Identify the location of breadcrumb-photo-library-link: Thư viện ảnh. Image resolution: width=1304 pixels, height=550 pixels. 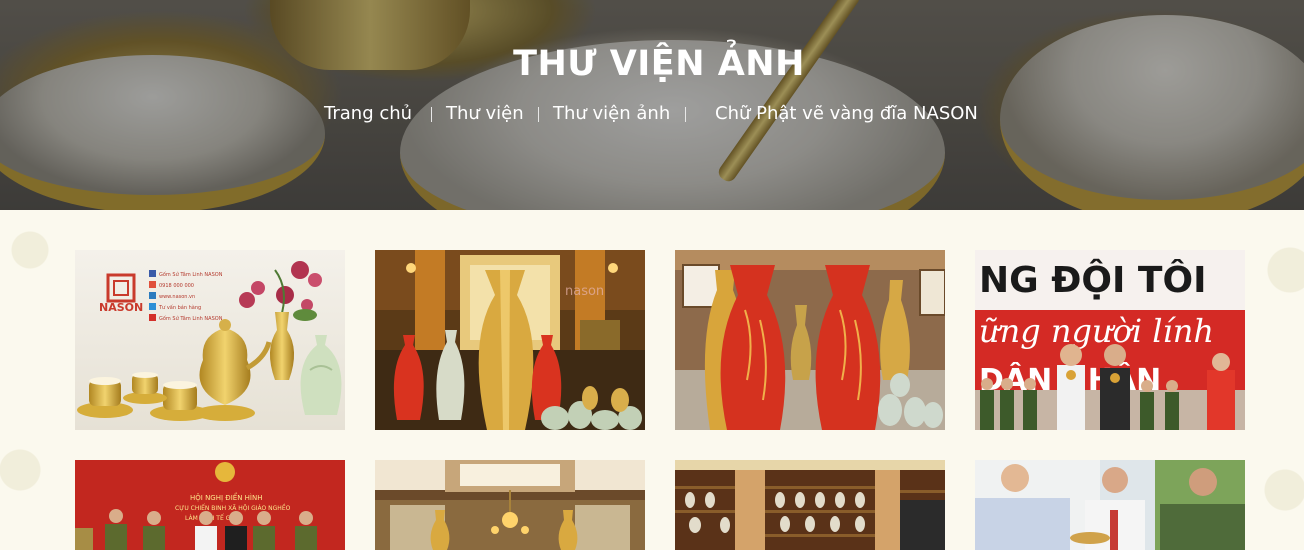
(611, 114).